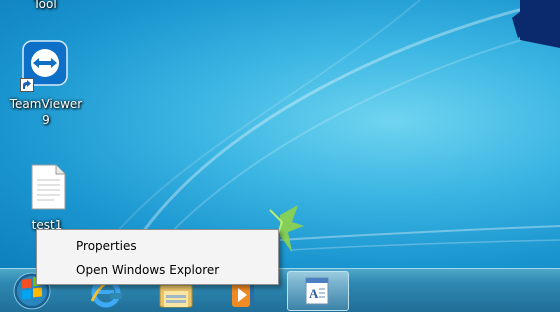 This screenshot has width=560, height=316. I want to click on wordpad-icon: A, so click(317, 291).